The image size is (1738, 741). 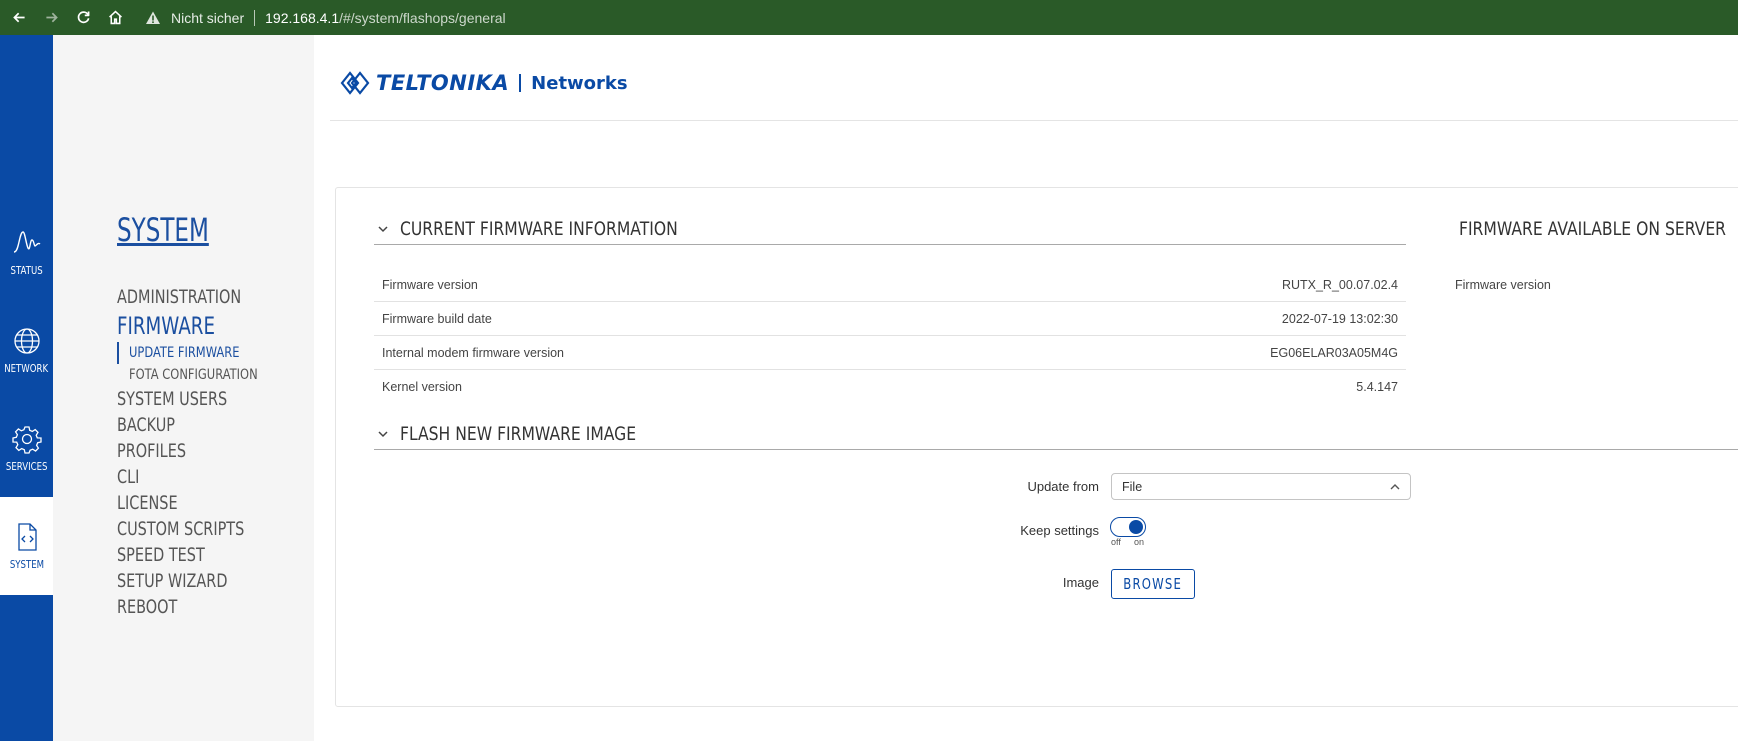 I want to click on home-icon, so click(x=115, y=17).